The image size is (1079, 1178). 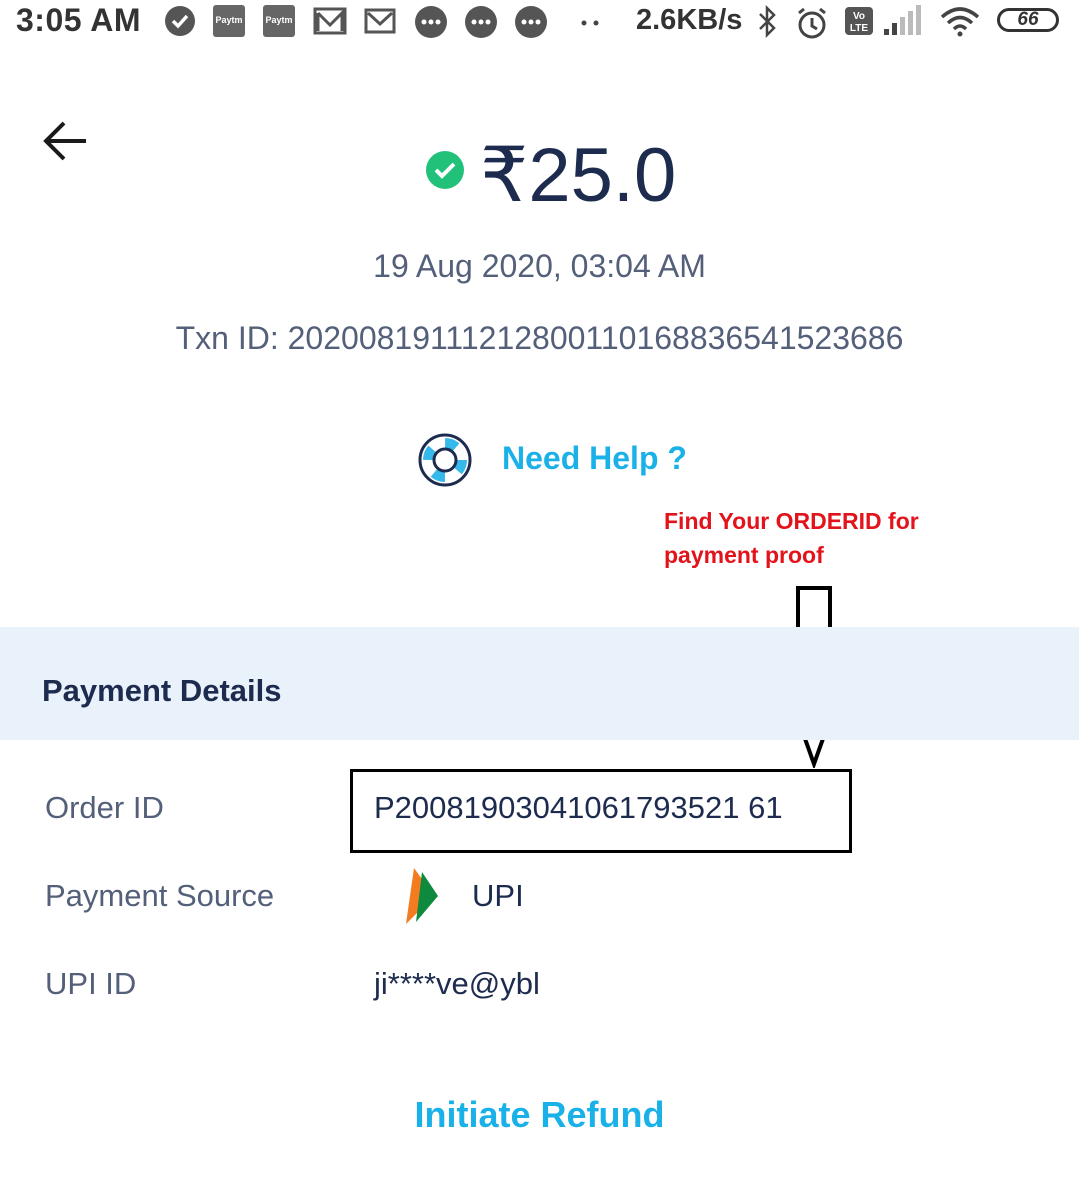 What do you see at coordinates (66, 142) in the screenshot?
I see `back-arrow-icon` at bounding box center [66, 142].